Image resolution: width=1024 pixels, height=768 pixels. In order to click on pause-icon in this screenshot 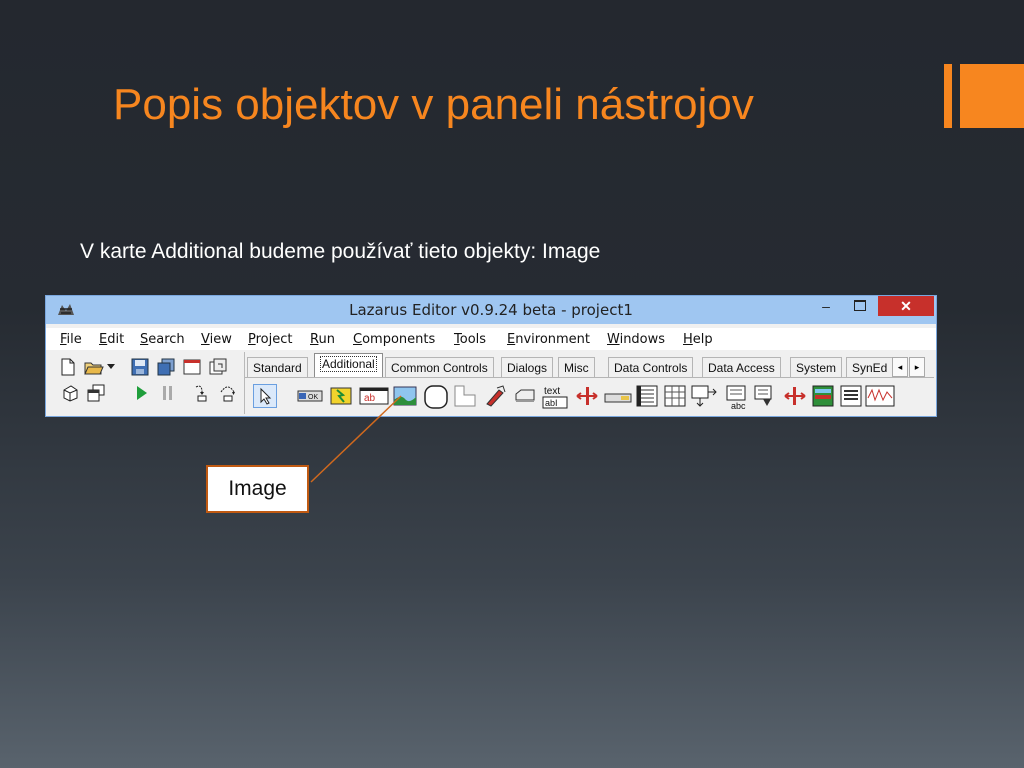, I will do `click(168, 393)`.